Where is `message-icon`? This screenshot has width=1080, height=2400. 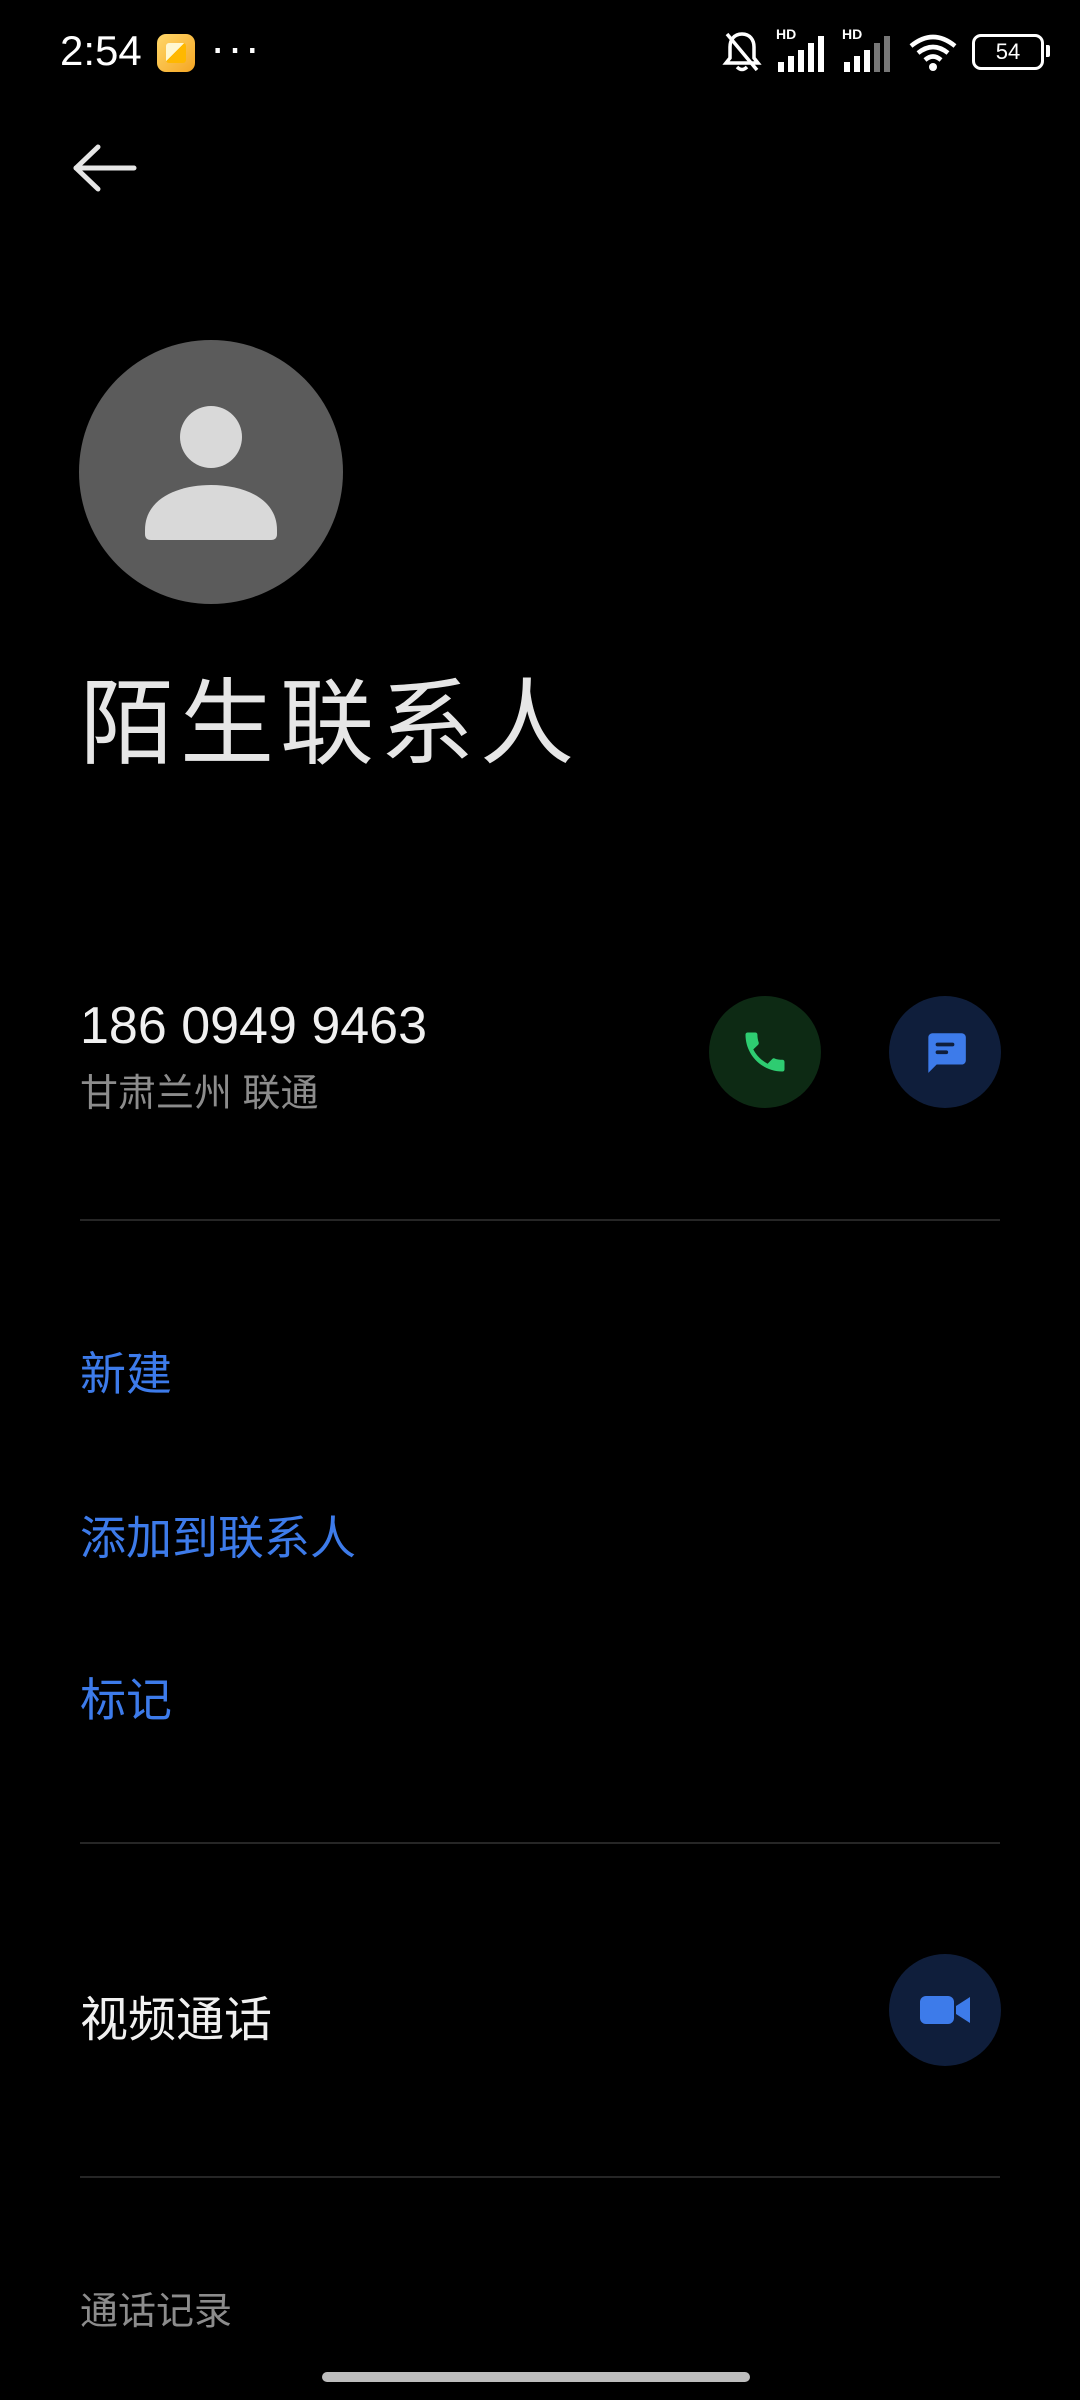 message-icon is located at coordinates (947, 1053).